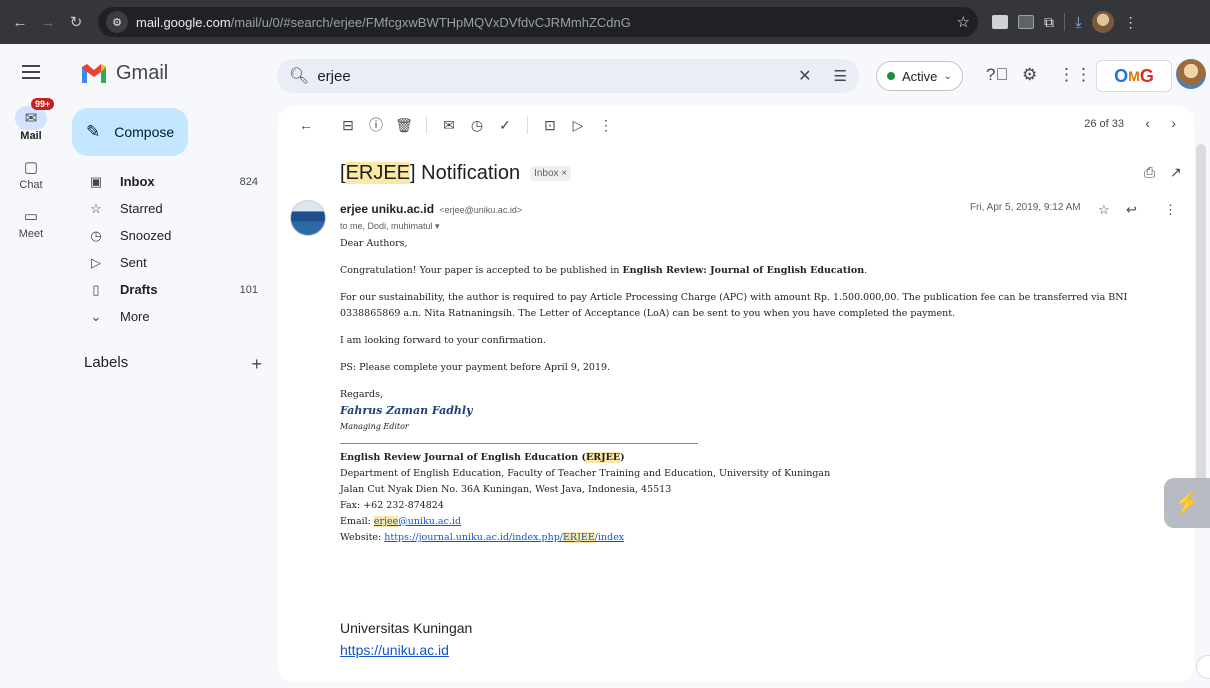 This screenshot has width=1210, height=688. Describe the element at coordinates (43, 104) in the screenshot. I see `unread-badge: 99+` at that location.